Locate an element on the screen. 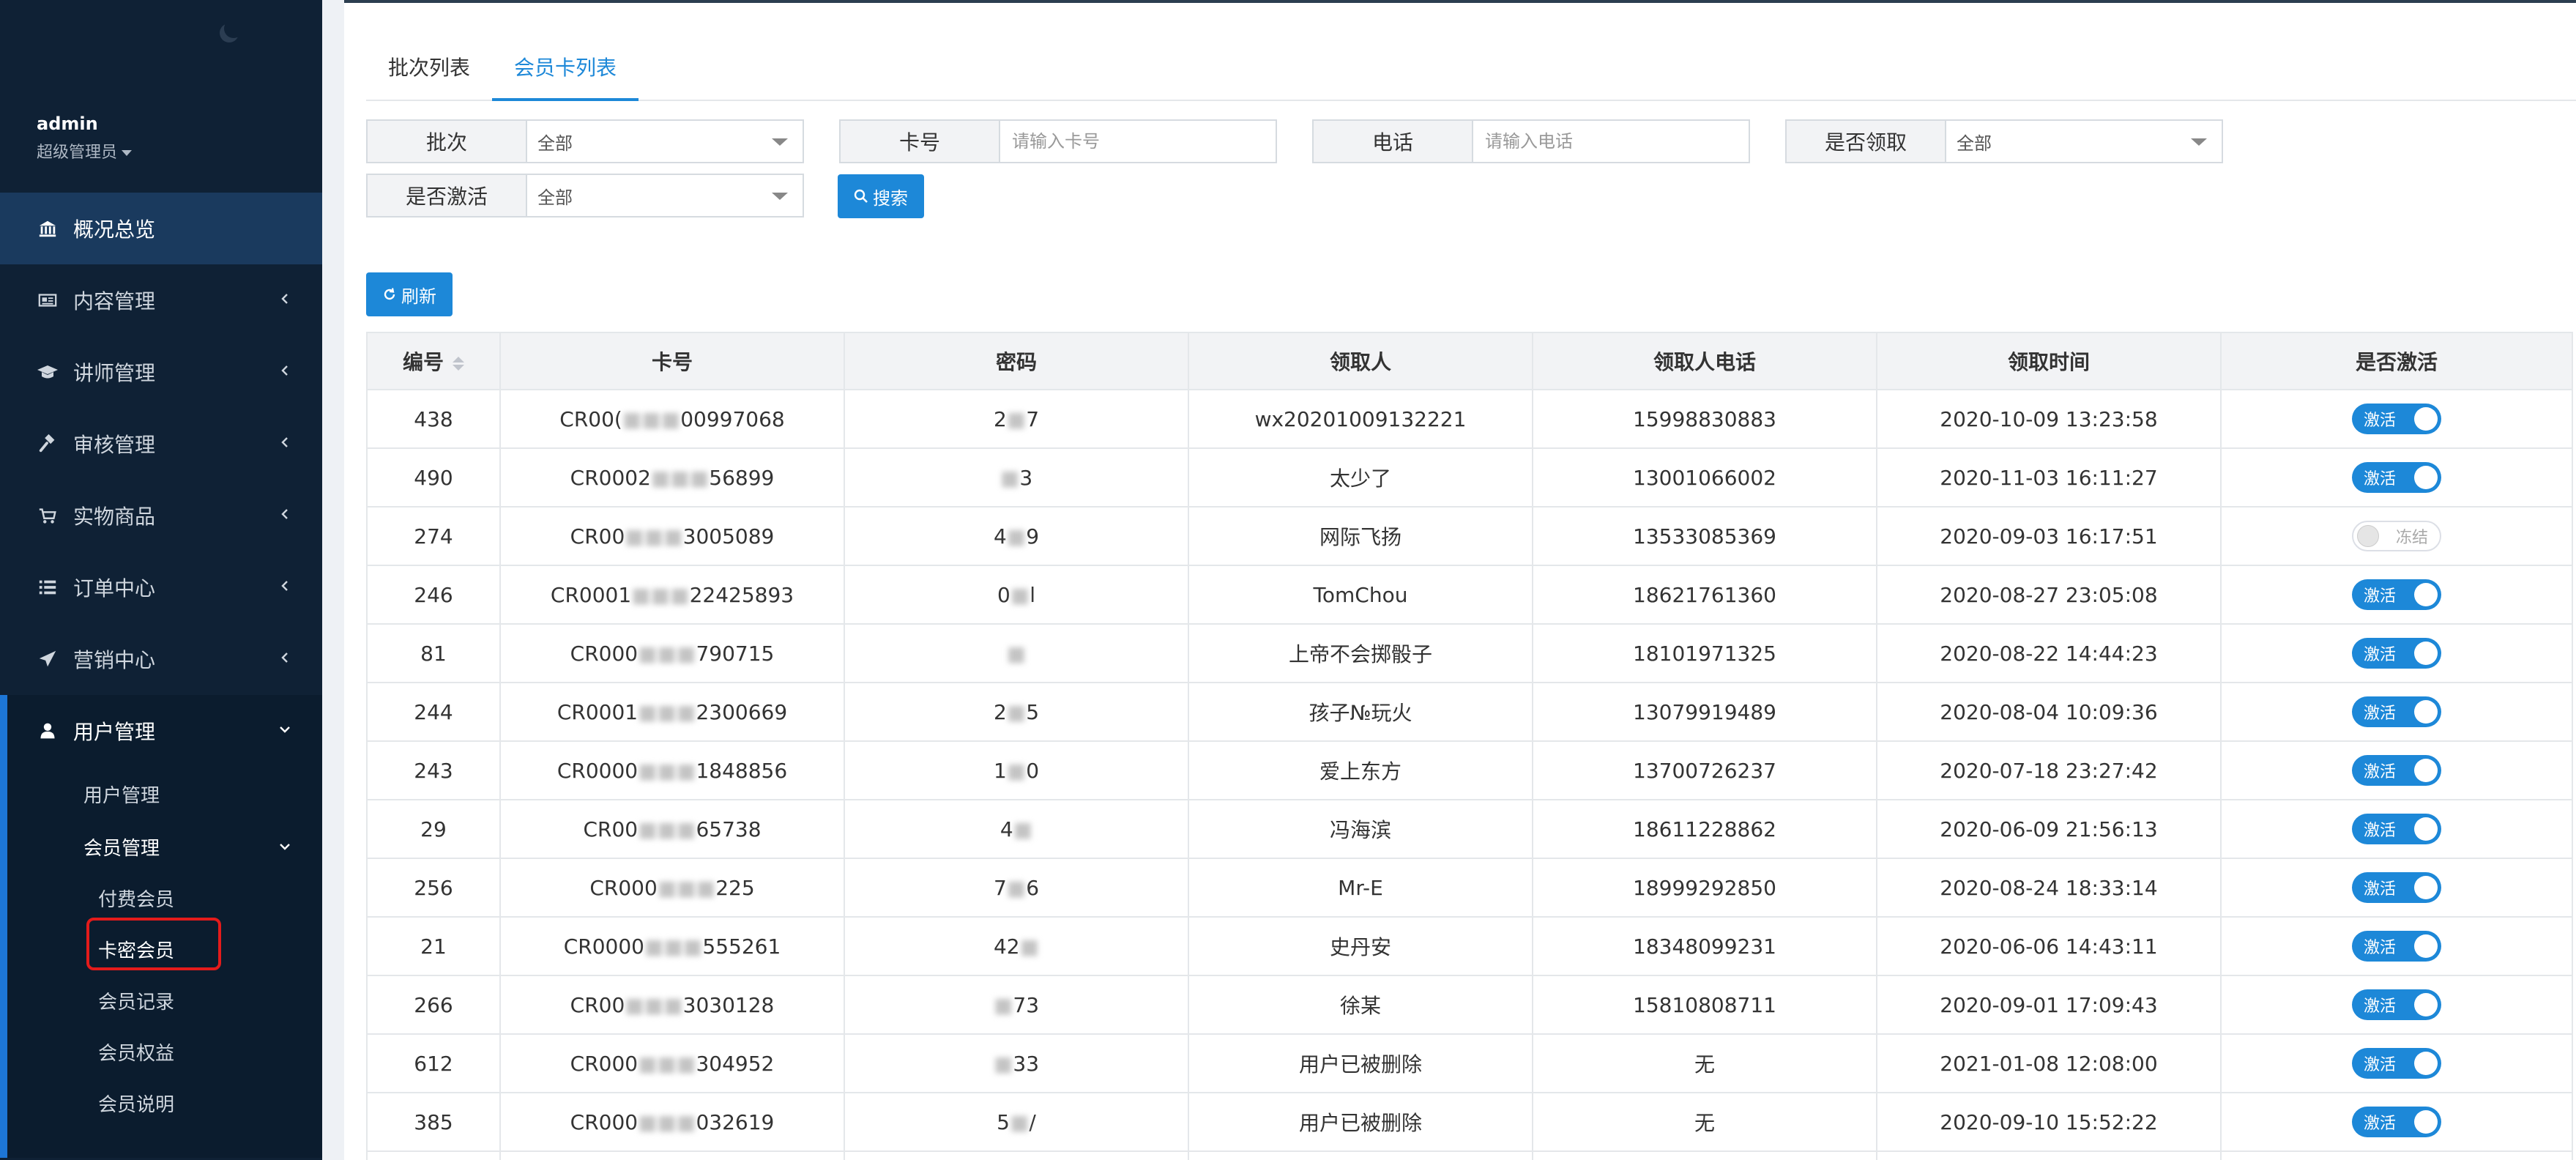 The image size is (2576, 1160). topbar-line is located at coordinates (1460, 2).